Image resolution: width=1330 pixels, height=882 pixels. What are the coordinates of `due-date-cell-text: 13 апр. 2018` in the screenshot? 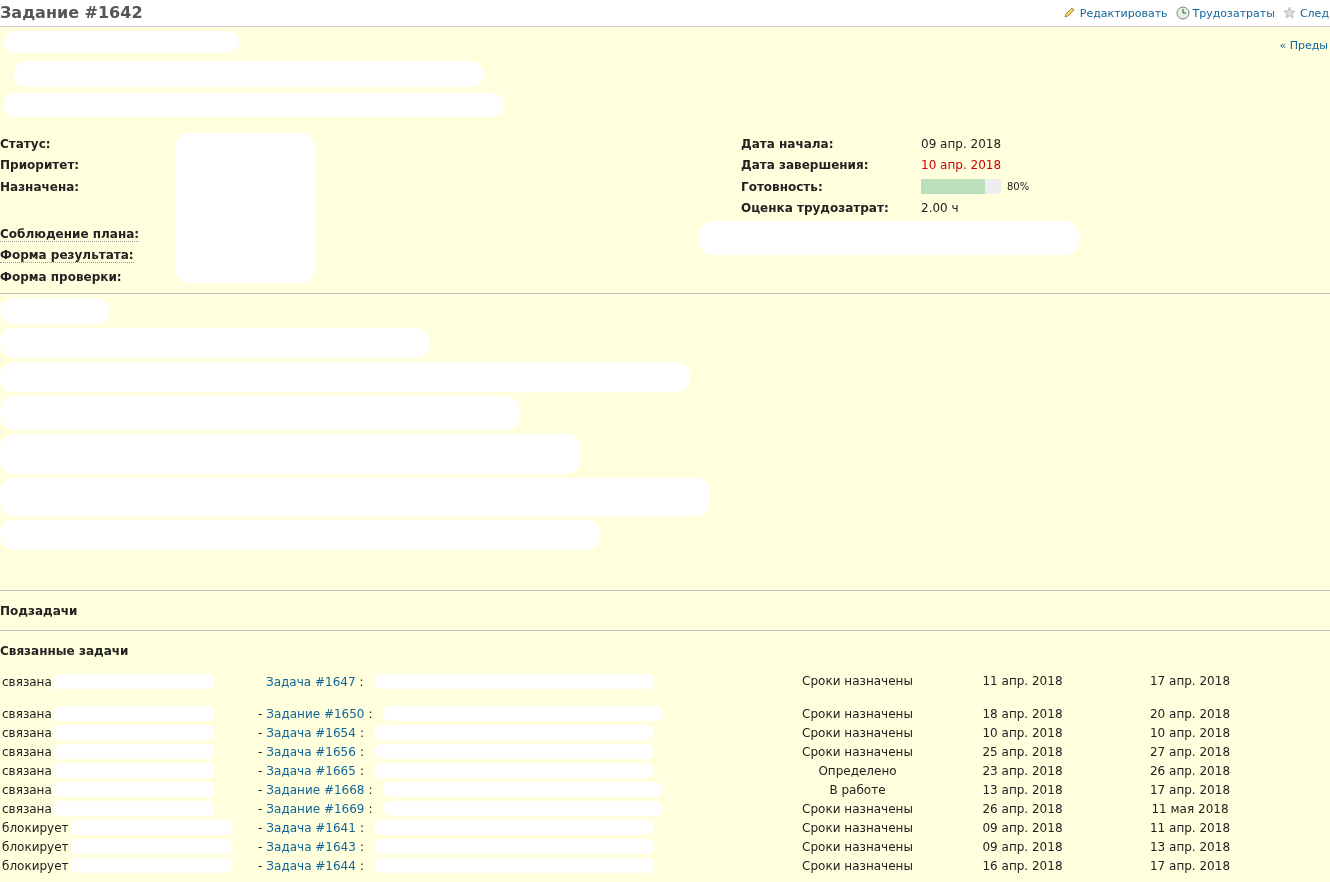 It's located at (1190, 846).